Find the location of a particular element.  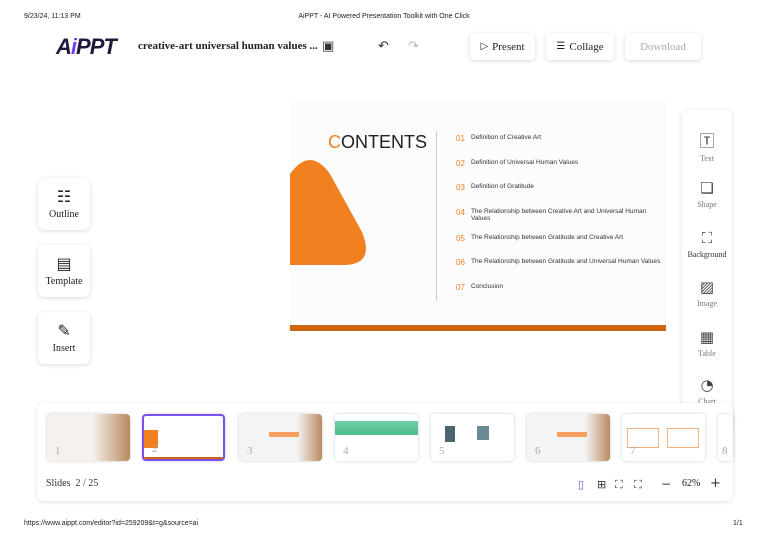

table-icon: ▦ is located at coordinates (707, 337).